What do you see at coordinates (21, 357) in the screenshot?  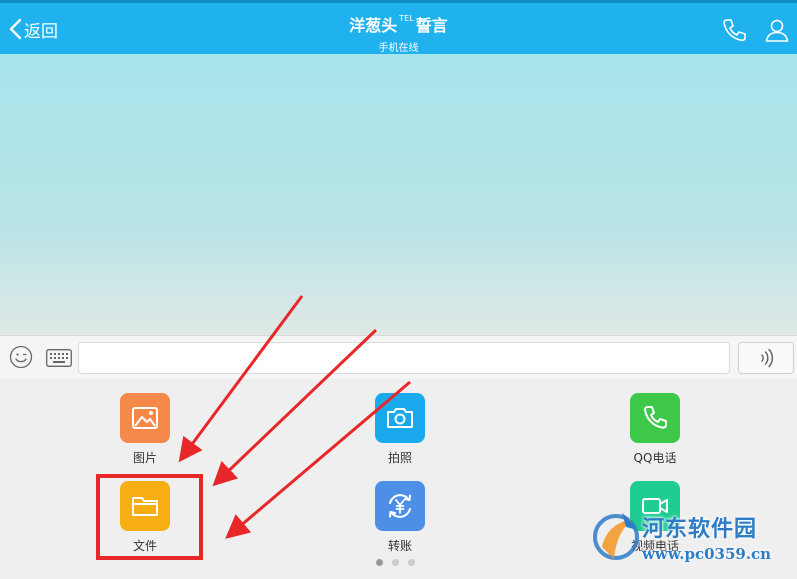 I see `emoji-icon` at bounding box center [21, 357].